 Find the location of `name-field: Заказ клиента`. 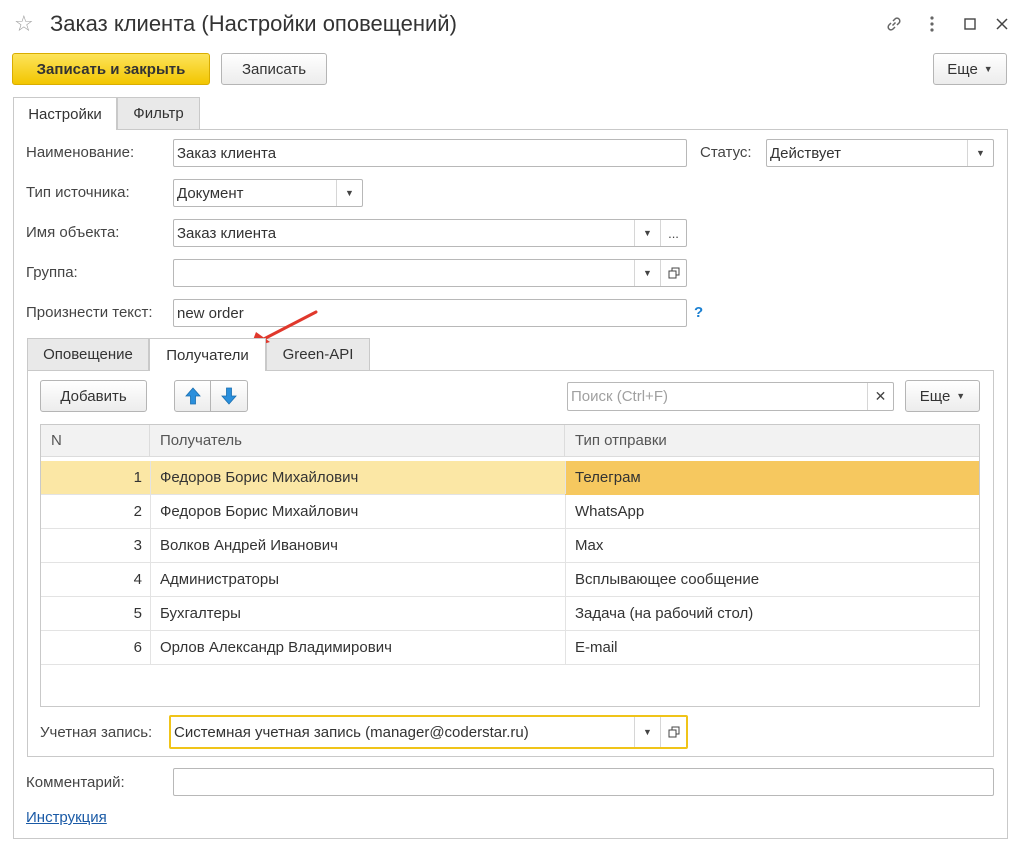

name-field: Заказ клиента is located at coordinates (430, 153).